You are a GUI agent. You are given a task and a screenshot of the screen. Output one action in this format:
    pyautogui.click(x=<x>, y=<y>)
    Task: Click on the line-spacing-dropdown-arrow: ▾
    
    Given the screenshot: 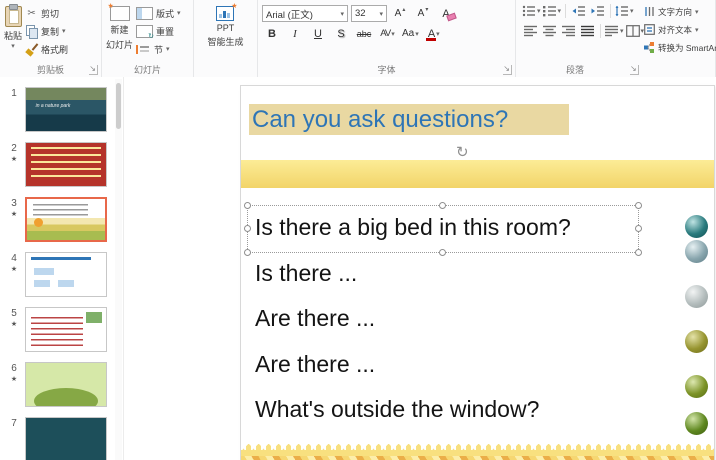 What is the action you would take?
    pyautogui.click(x=632, y=11)
    